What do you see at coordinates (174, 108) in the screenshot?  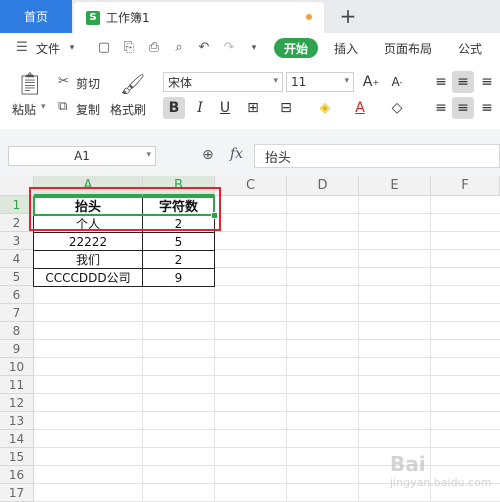 I see `bold-icon: B` at bounding box center [174, 108].